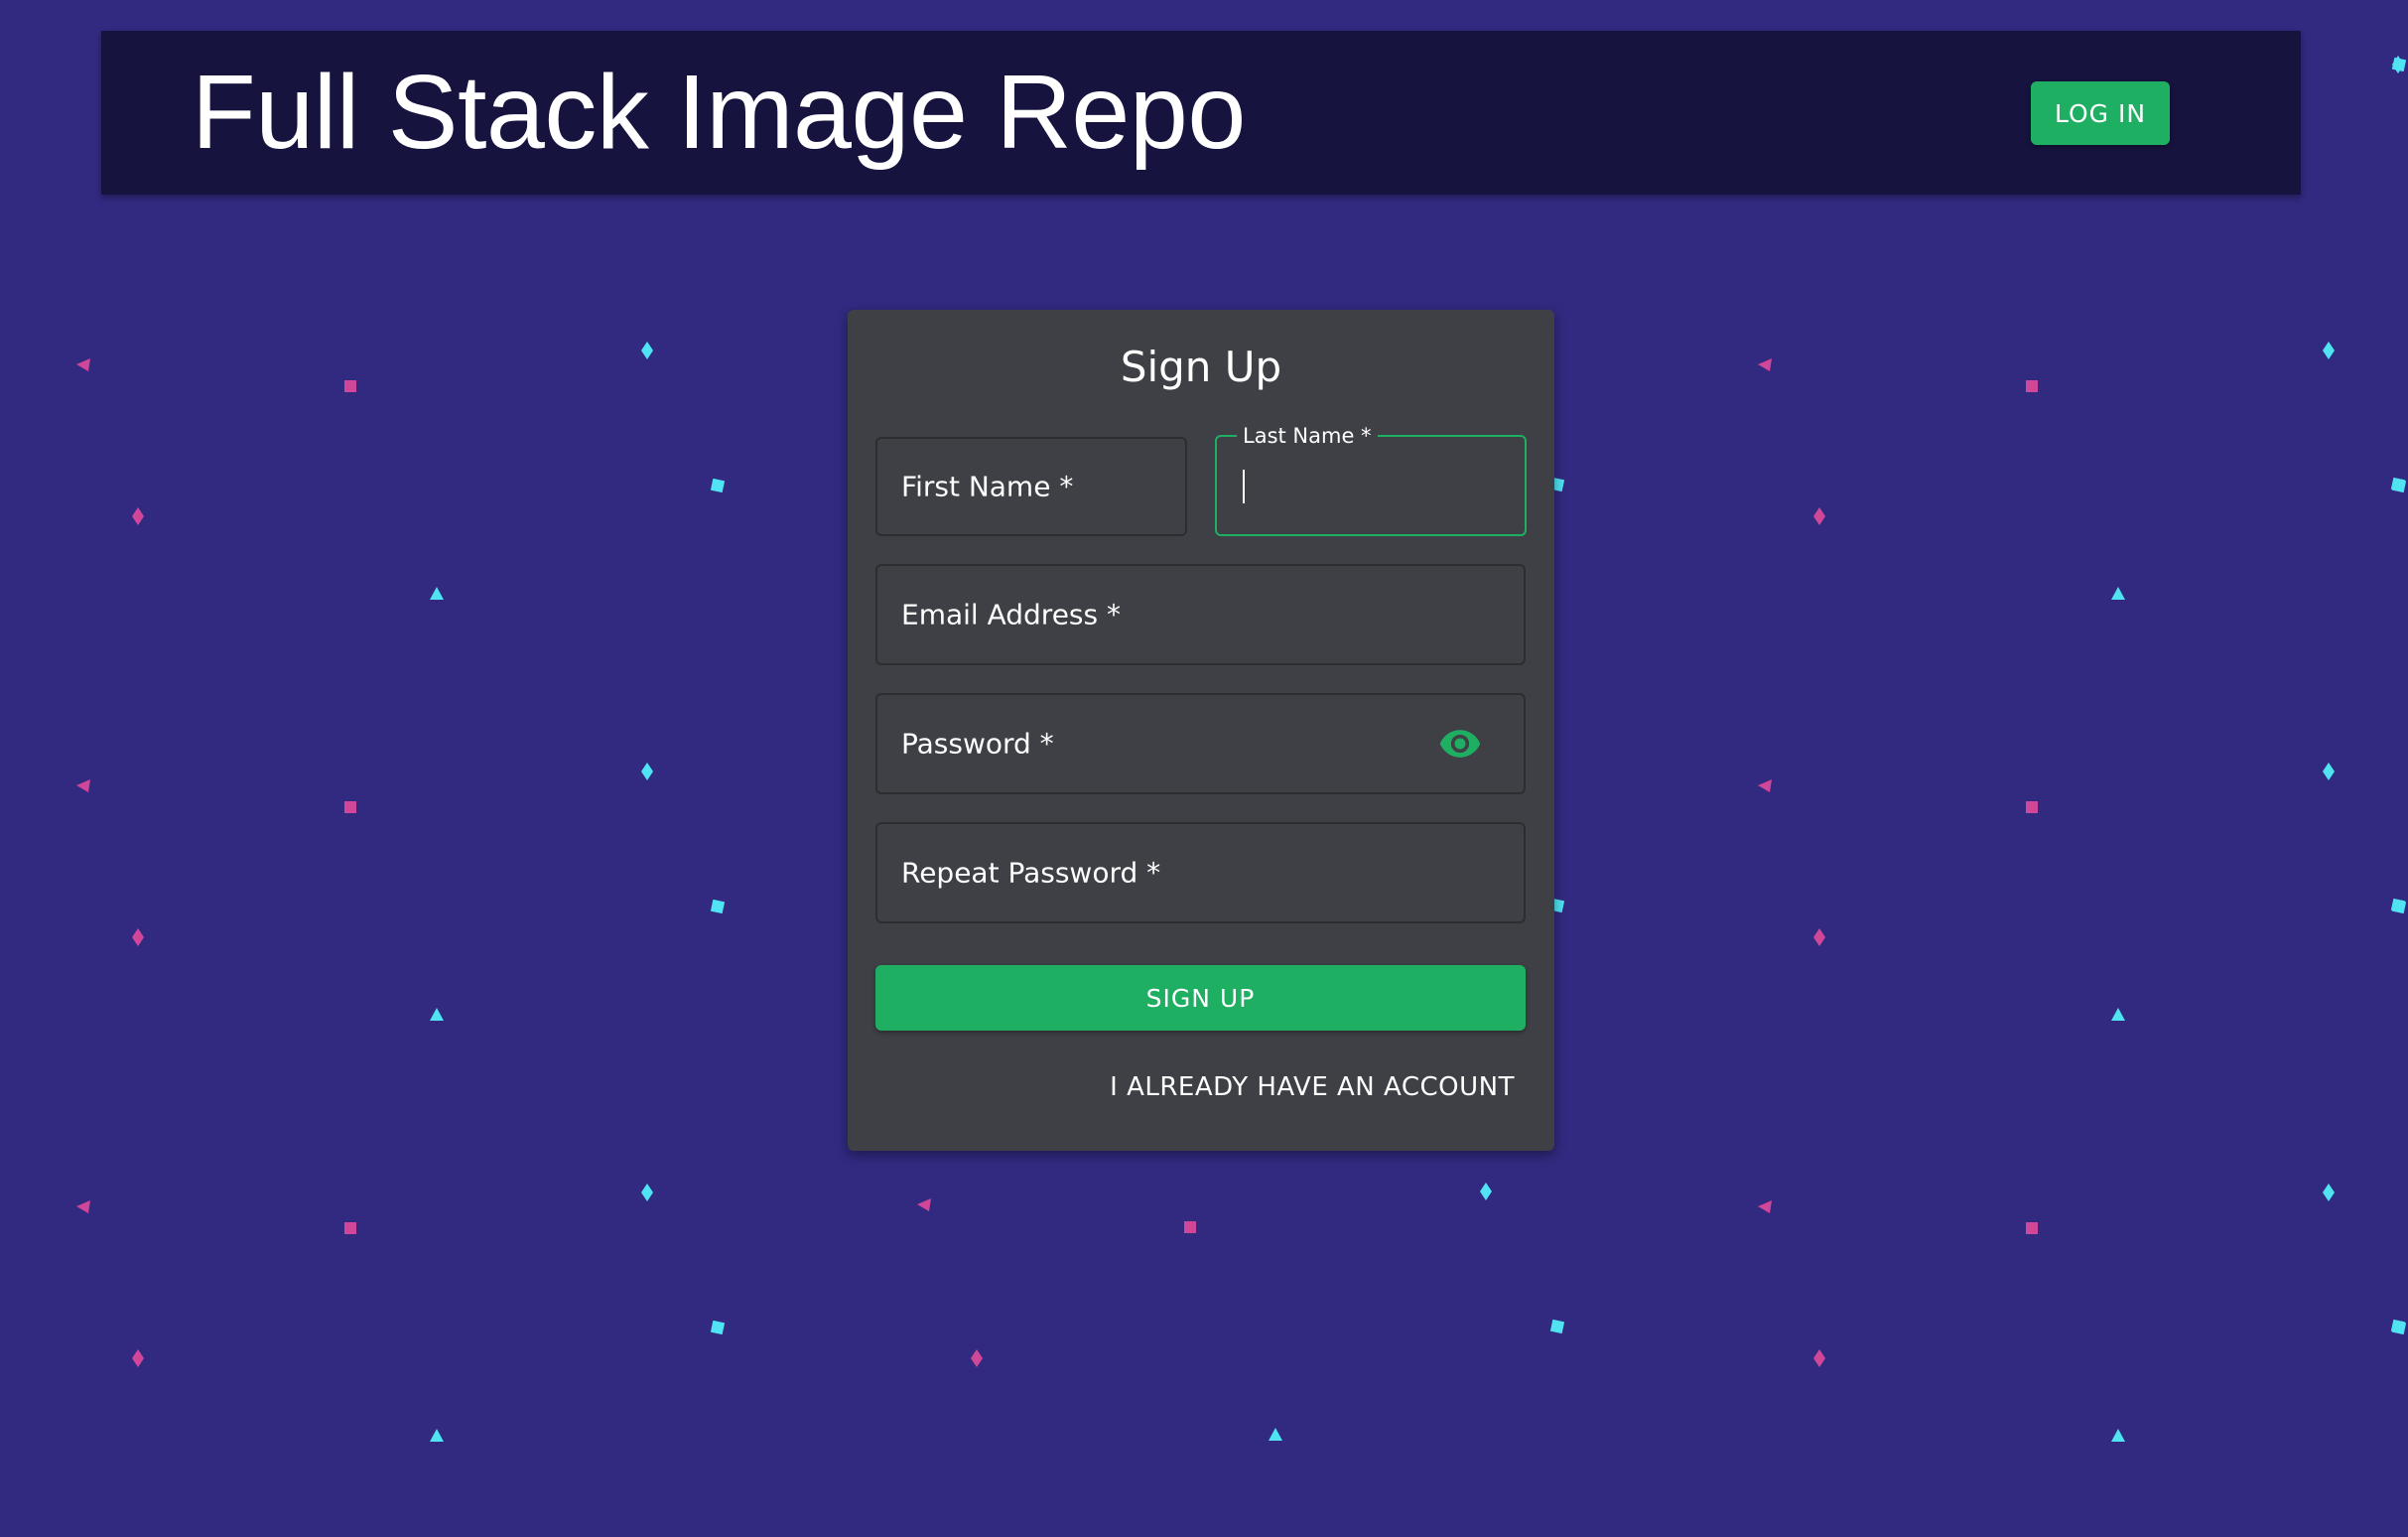  Describe the element at coordinates (978, 744) in the screenshot. I see `password-label: Password *` at that location.